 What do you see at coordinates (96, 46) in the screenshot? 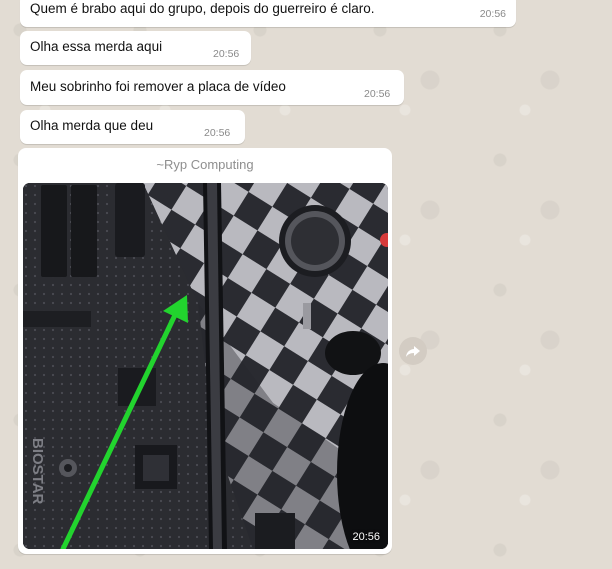
I see `message-text: Olha essa merda aqui` at bounding box center [96, 46].